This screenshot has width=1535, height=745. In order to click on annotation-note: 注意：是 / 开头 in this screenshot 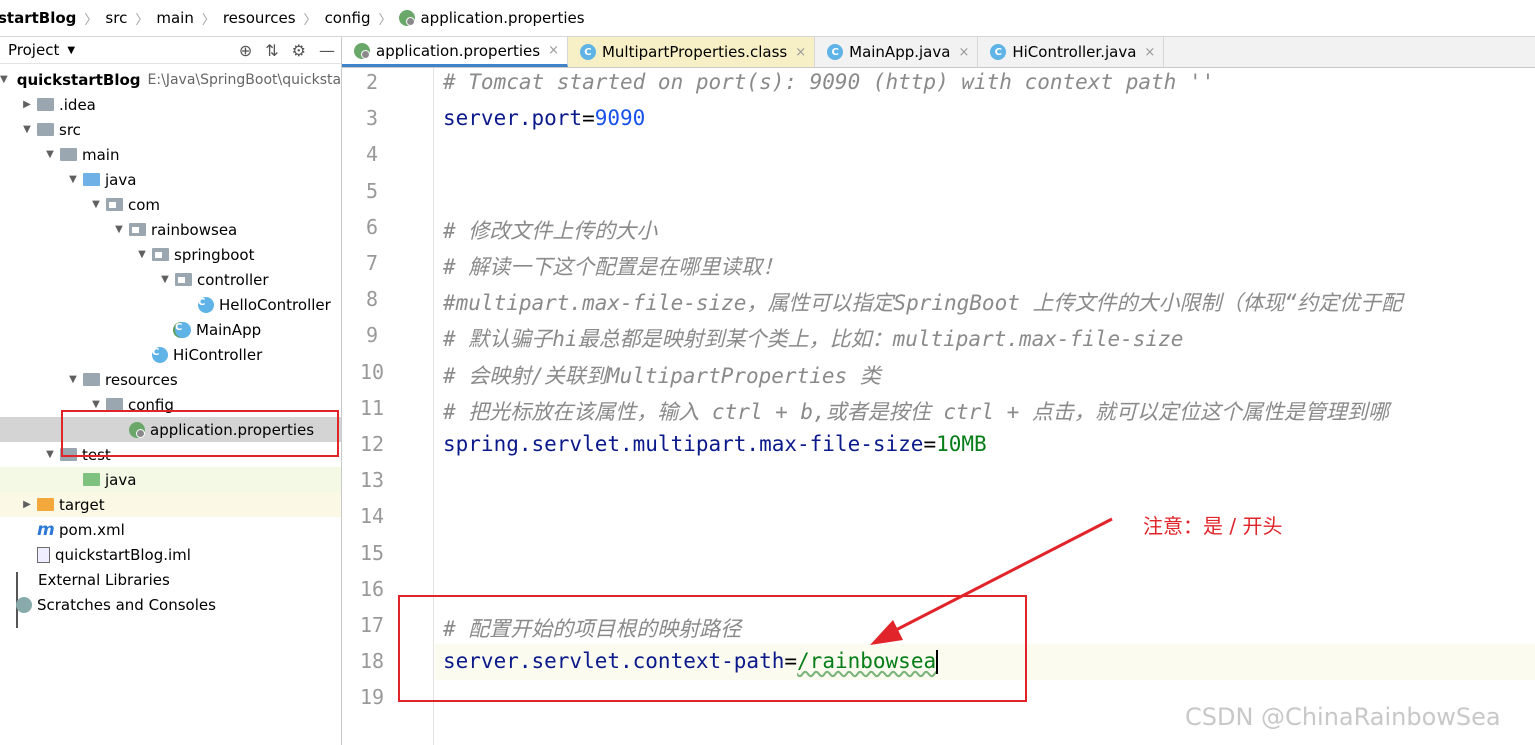, I will do `click(1213, 526)`.